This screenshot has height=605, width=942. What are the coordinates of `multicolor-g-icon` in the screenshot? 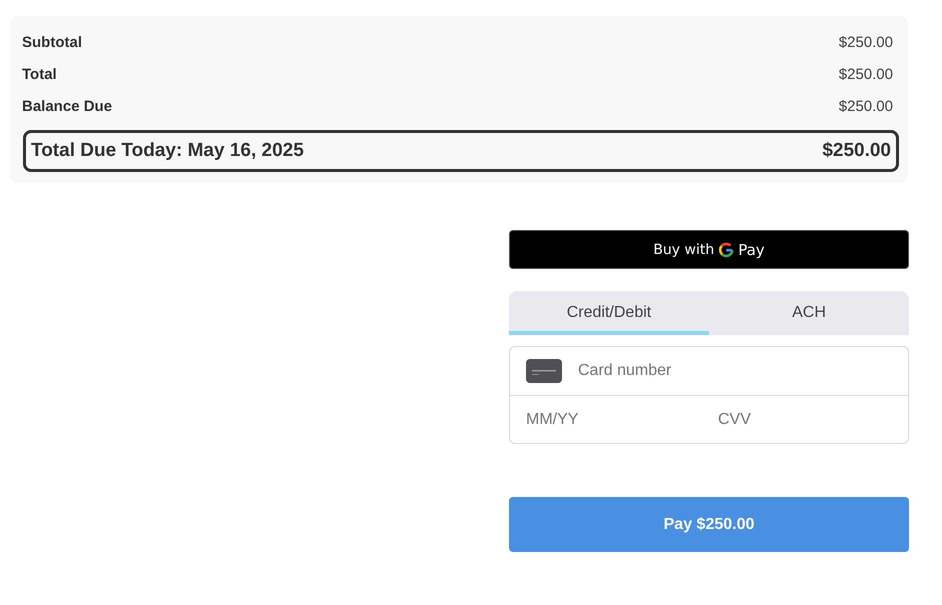 It's located at (726, 250).